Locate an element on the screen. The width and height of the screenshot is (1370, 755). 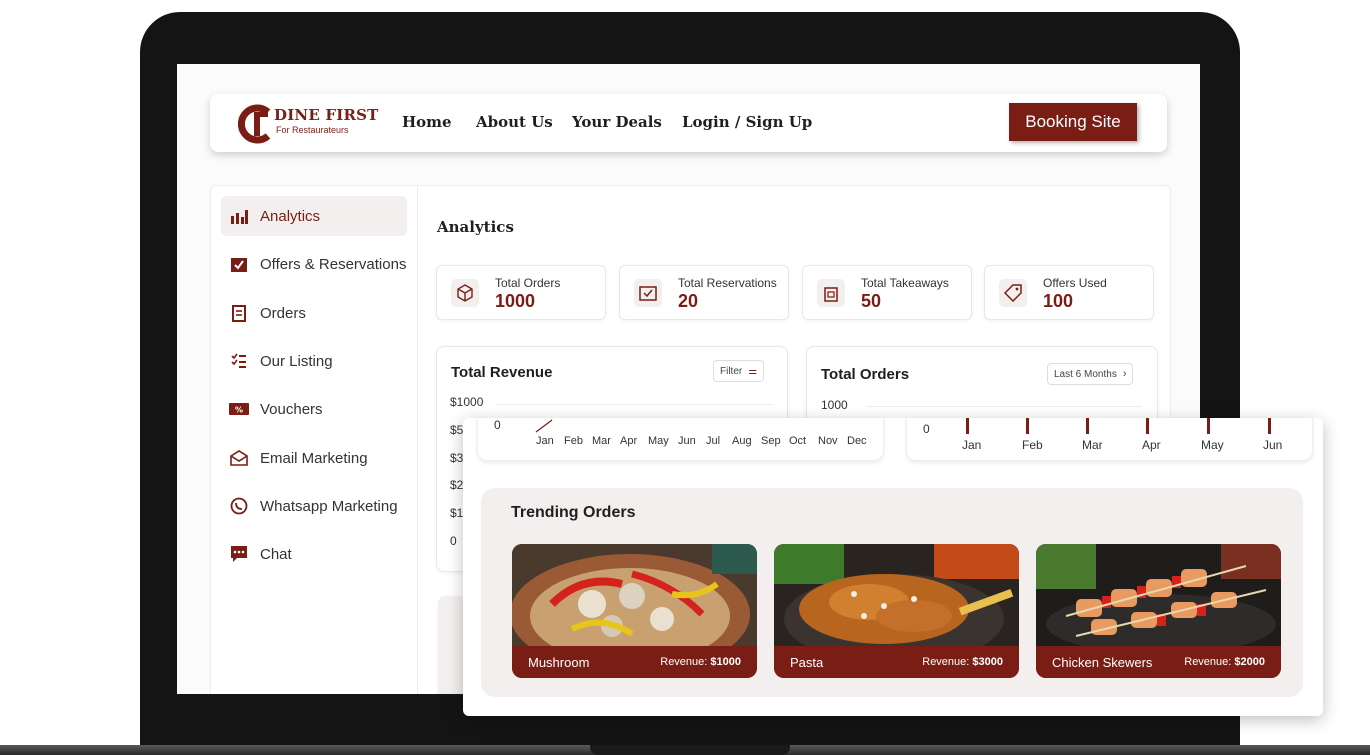
sidebar-item-analytics: Analytics is located at coordinates (314, 216).